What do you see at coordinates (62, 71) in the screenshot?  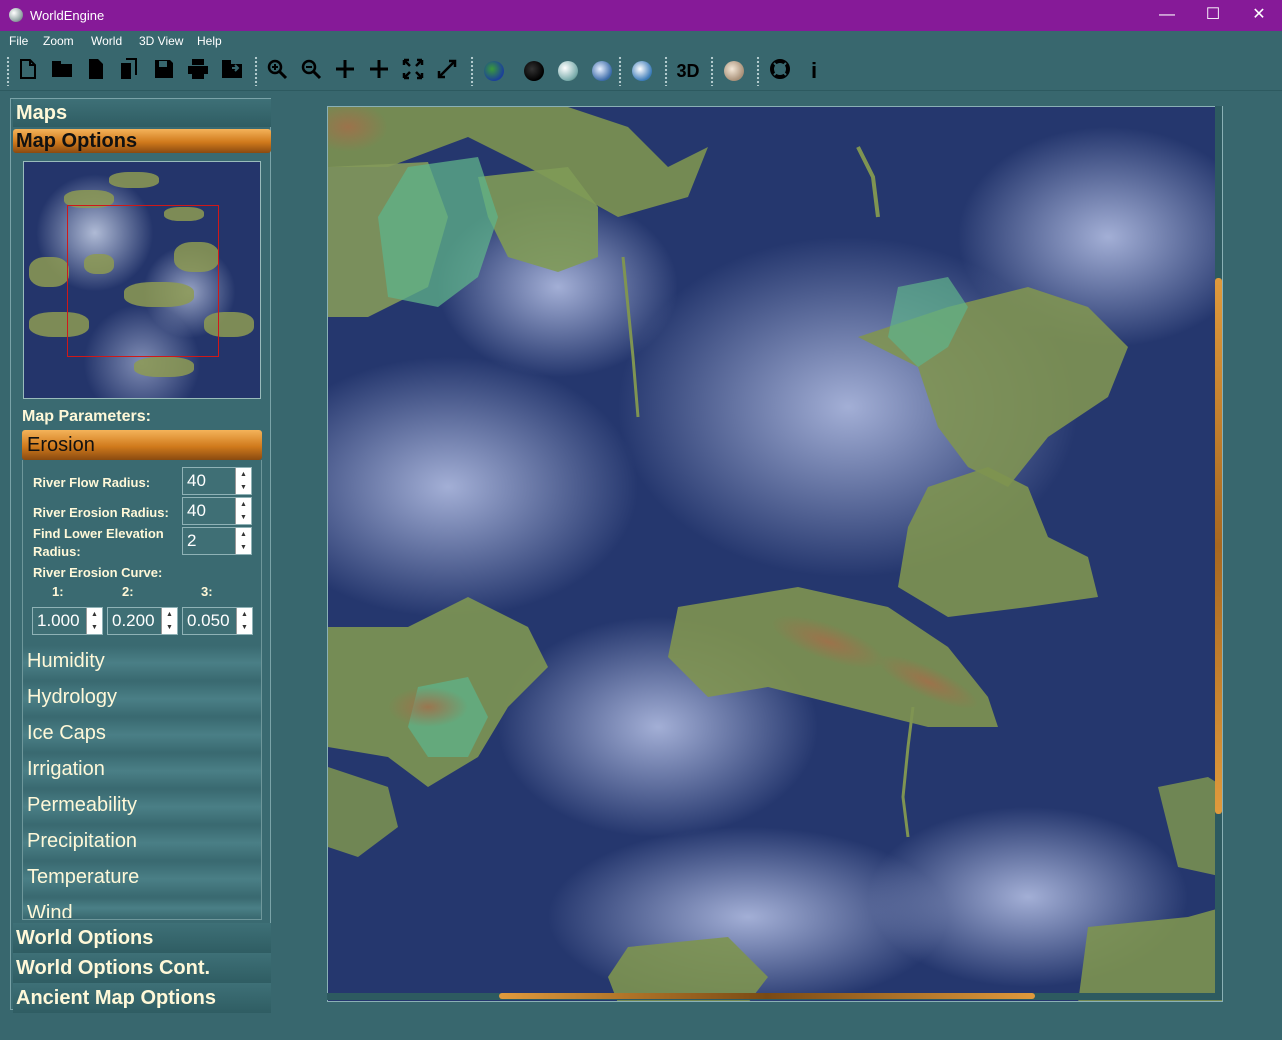 I see `open-folder-icon` at bounding box center [62, 71].